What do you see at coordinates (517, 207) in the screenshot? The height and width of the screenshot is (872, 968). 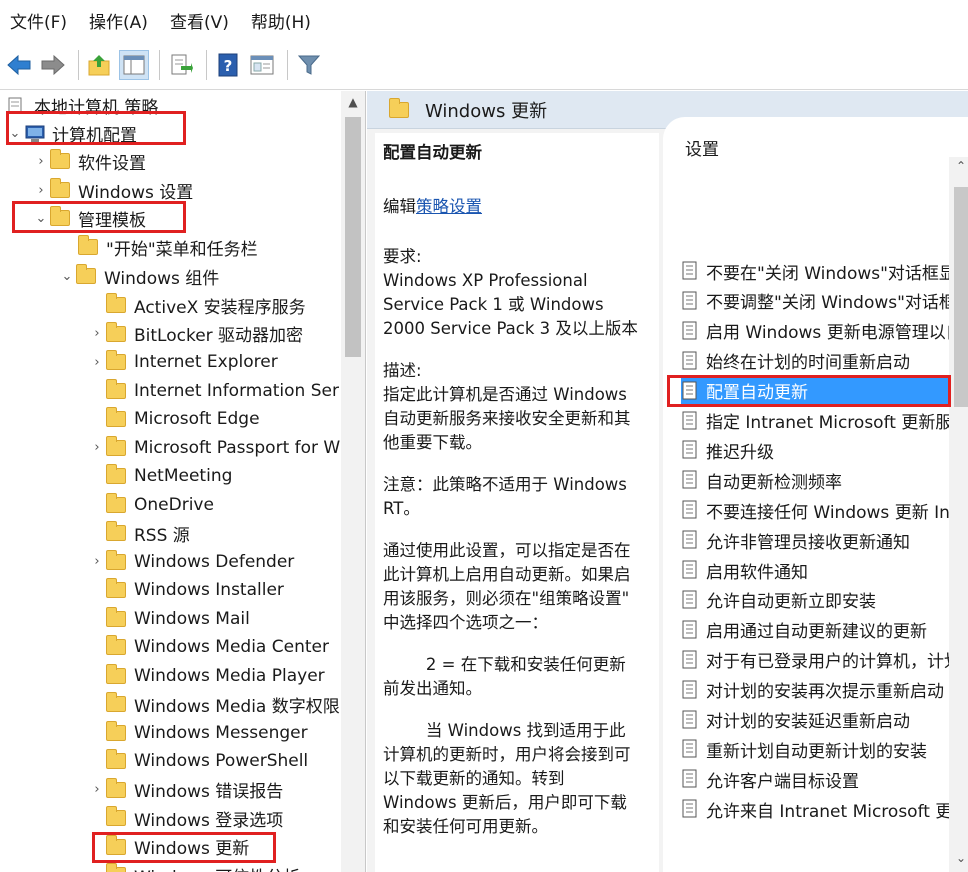 I see `edit-policy-line: 编辑策略设置` at bounding box center [517, 207].